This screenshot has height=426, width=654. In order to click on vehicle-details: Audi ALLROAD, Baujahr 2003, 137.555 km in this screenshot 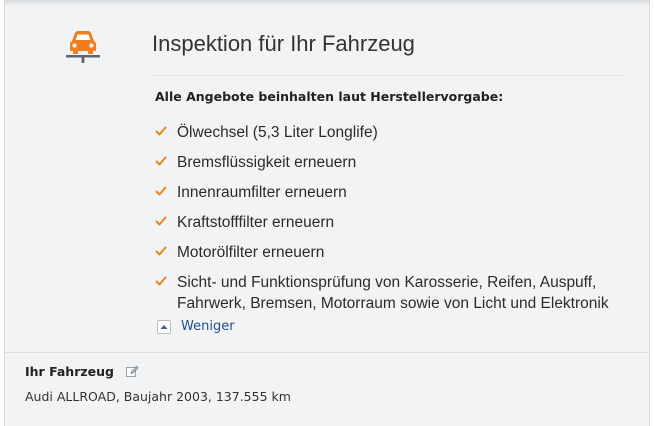, I will do `click(158, 396)`.